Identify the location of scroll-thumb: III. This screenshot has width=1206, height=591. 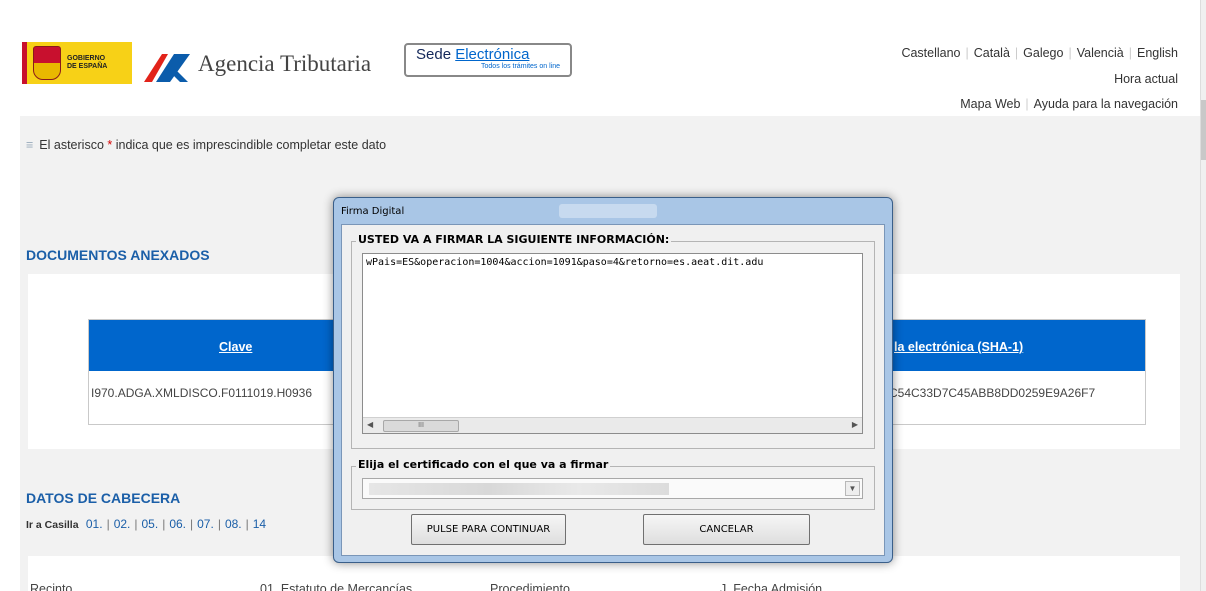
(421, 426).